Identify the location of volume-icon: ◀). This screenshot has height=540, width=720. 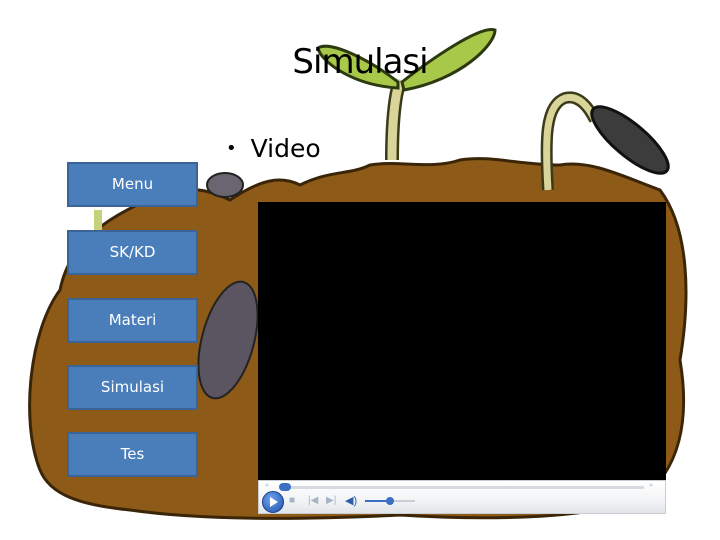
(351, 500).